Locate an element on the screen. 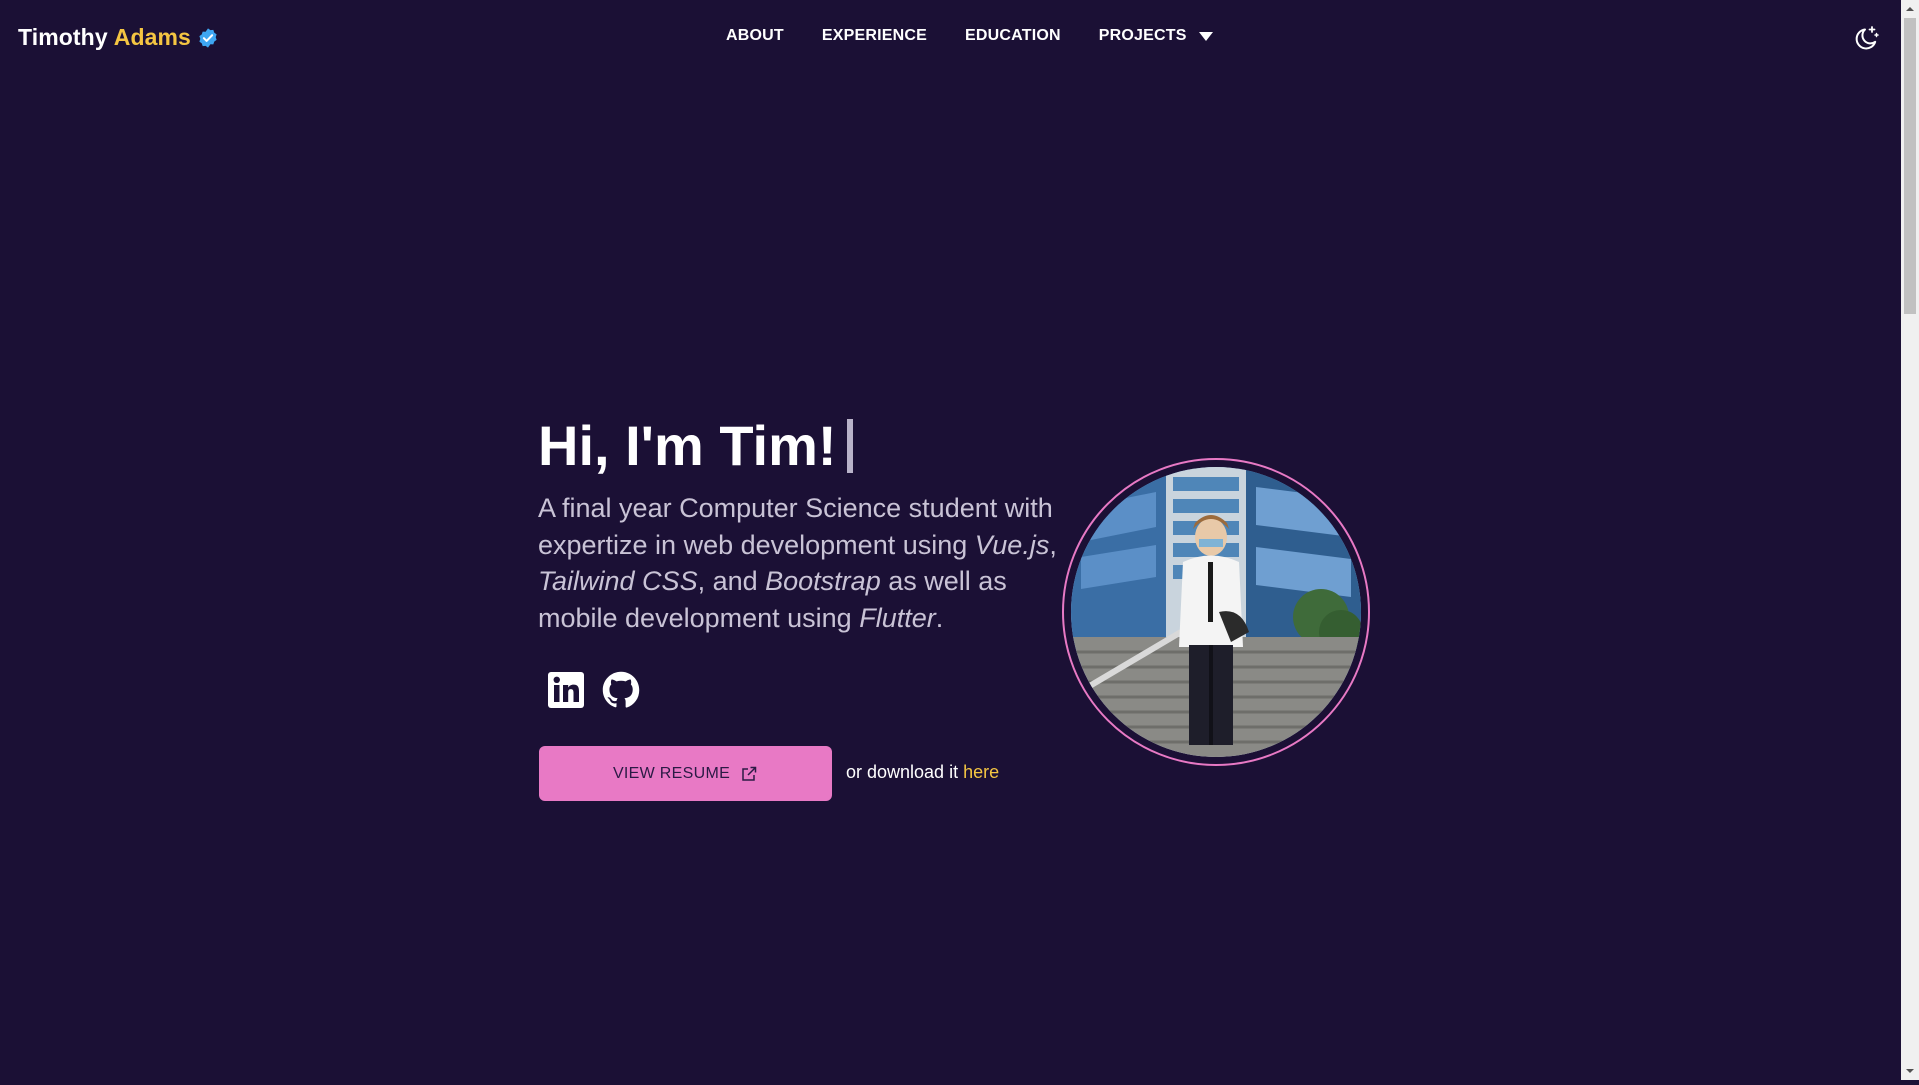  typing-cursor is located at coordinates (849, 446).